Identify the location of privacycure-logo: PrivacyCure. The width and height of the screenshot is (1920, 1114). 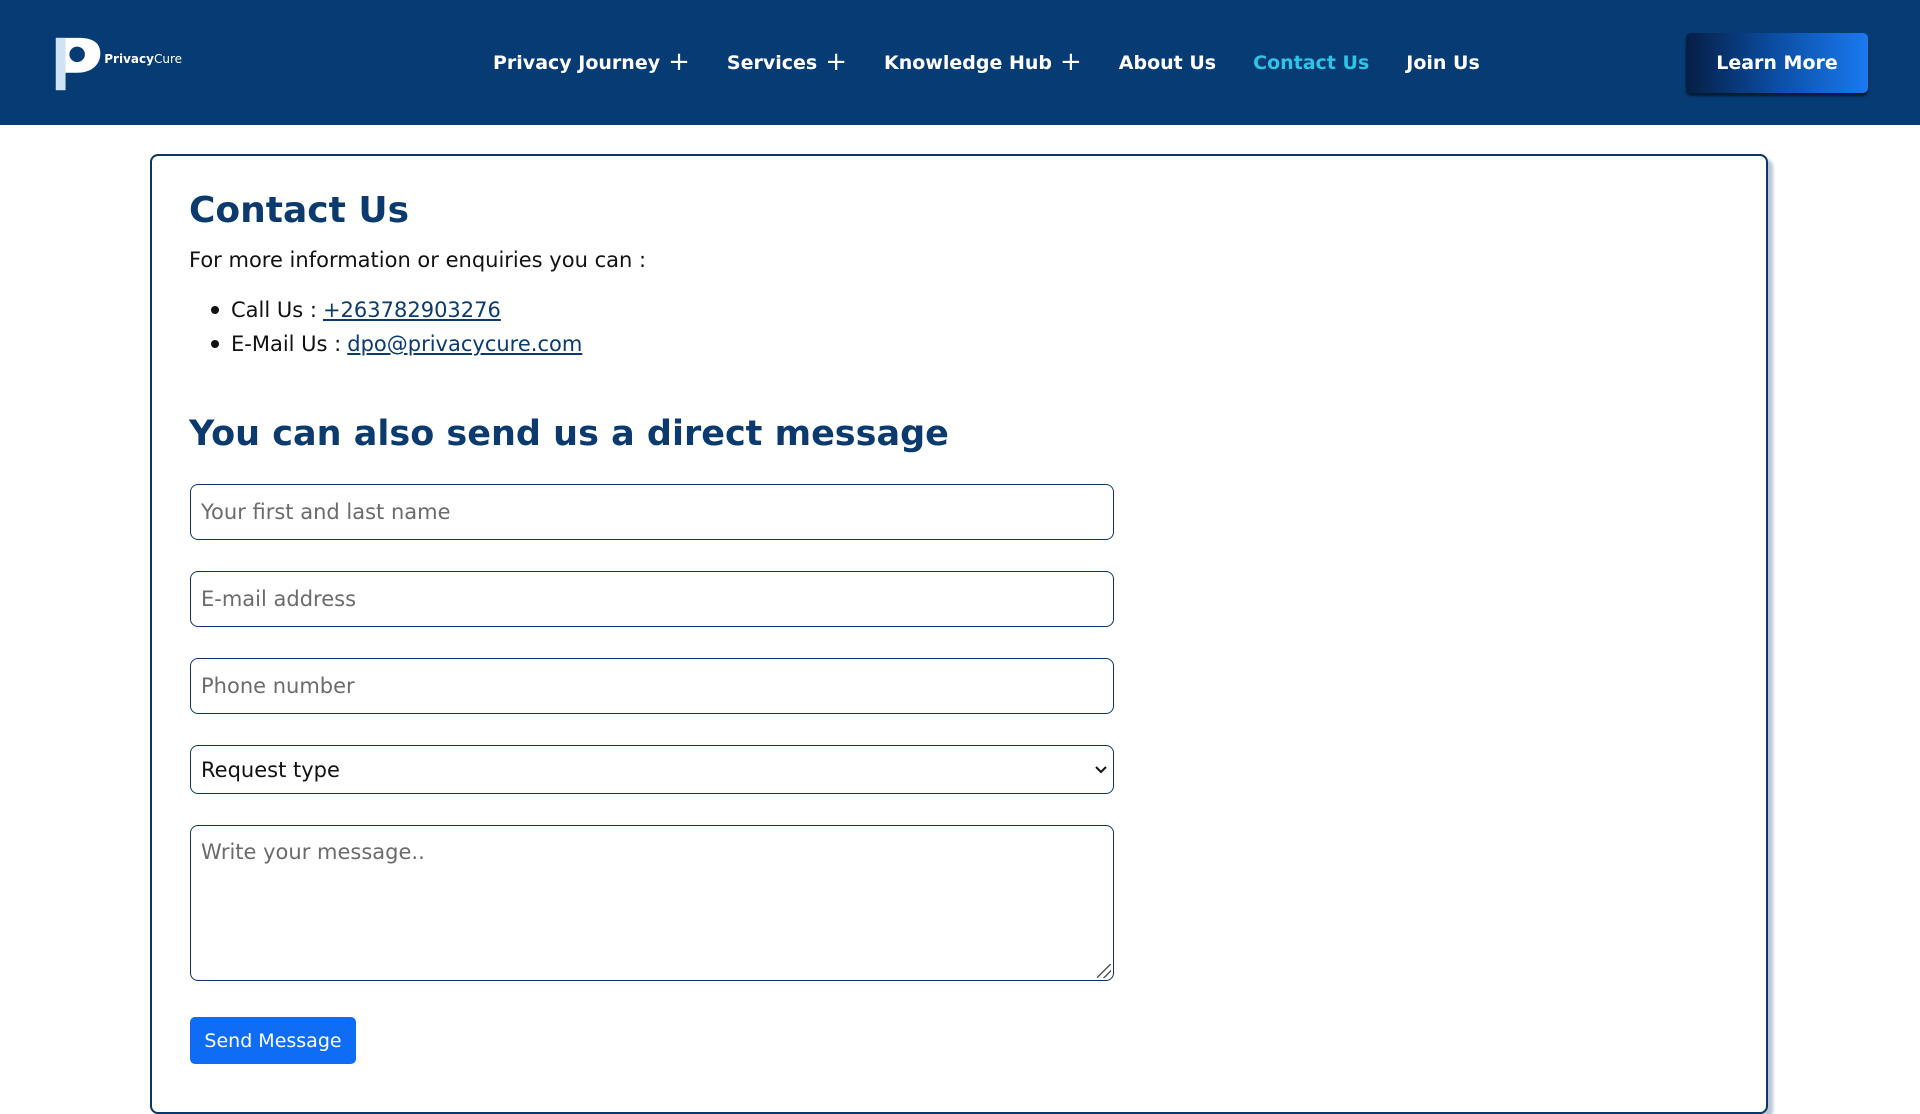
(117, 64).